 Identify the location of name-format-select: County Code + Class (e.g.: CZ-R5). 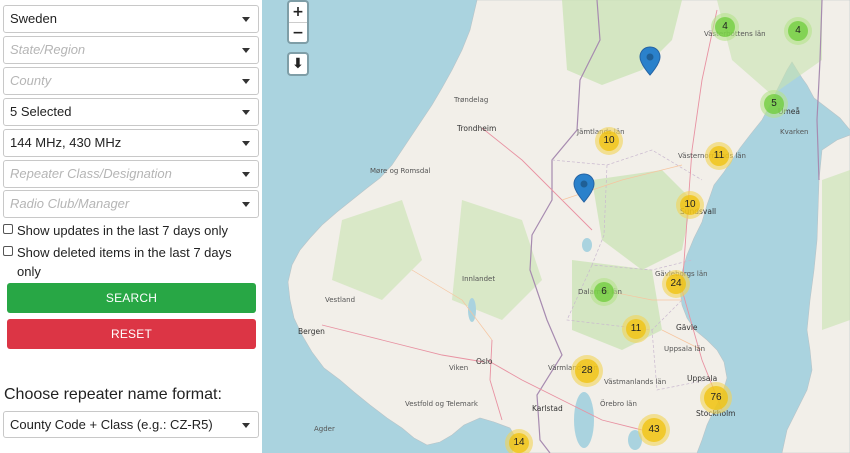
(131, 424).